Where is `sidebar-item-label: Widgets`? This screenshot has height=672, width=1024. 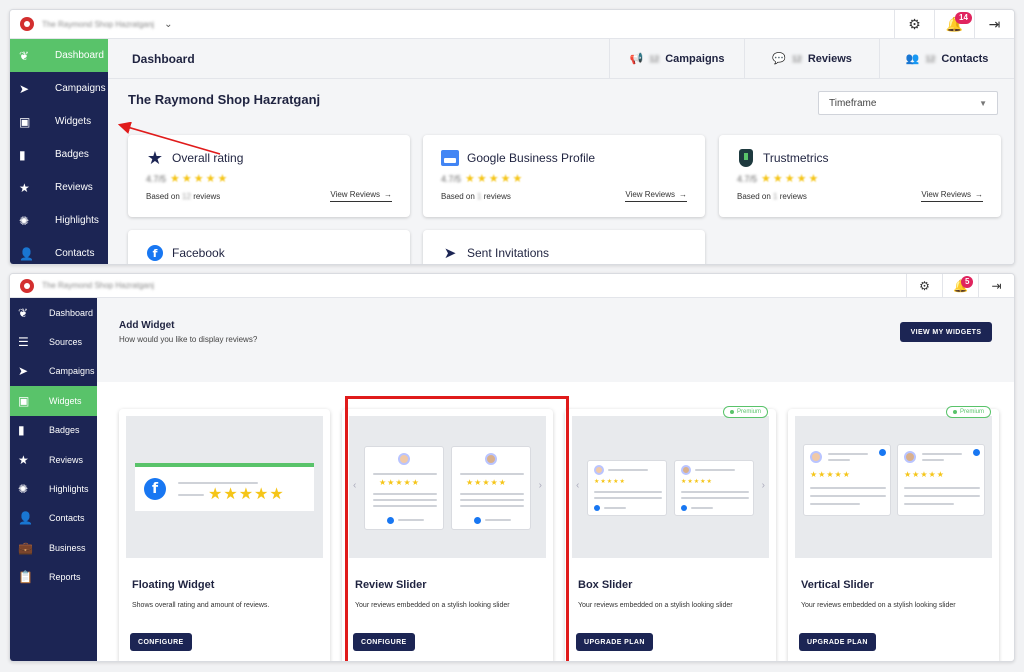
sidebar-item-label: Widgets is located at coordinates (73, 121).